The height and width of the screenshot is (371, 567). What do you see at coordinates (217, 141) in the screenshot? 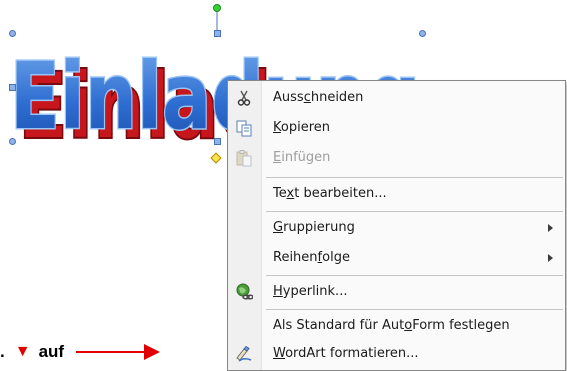
I see `resize-handle-bottom` at bounding box center [217, 141].